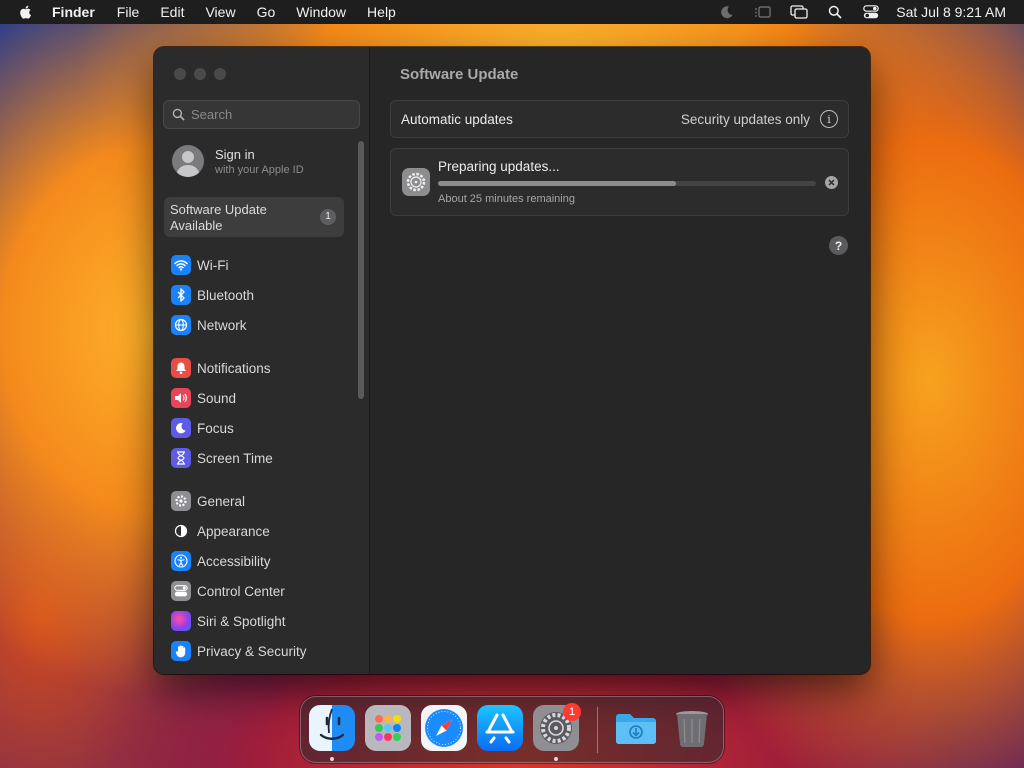 This screenshot has height=768, width=1024. I want to click on sidebar-item-wifi: Wi-Fi, so click(199, 265).